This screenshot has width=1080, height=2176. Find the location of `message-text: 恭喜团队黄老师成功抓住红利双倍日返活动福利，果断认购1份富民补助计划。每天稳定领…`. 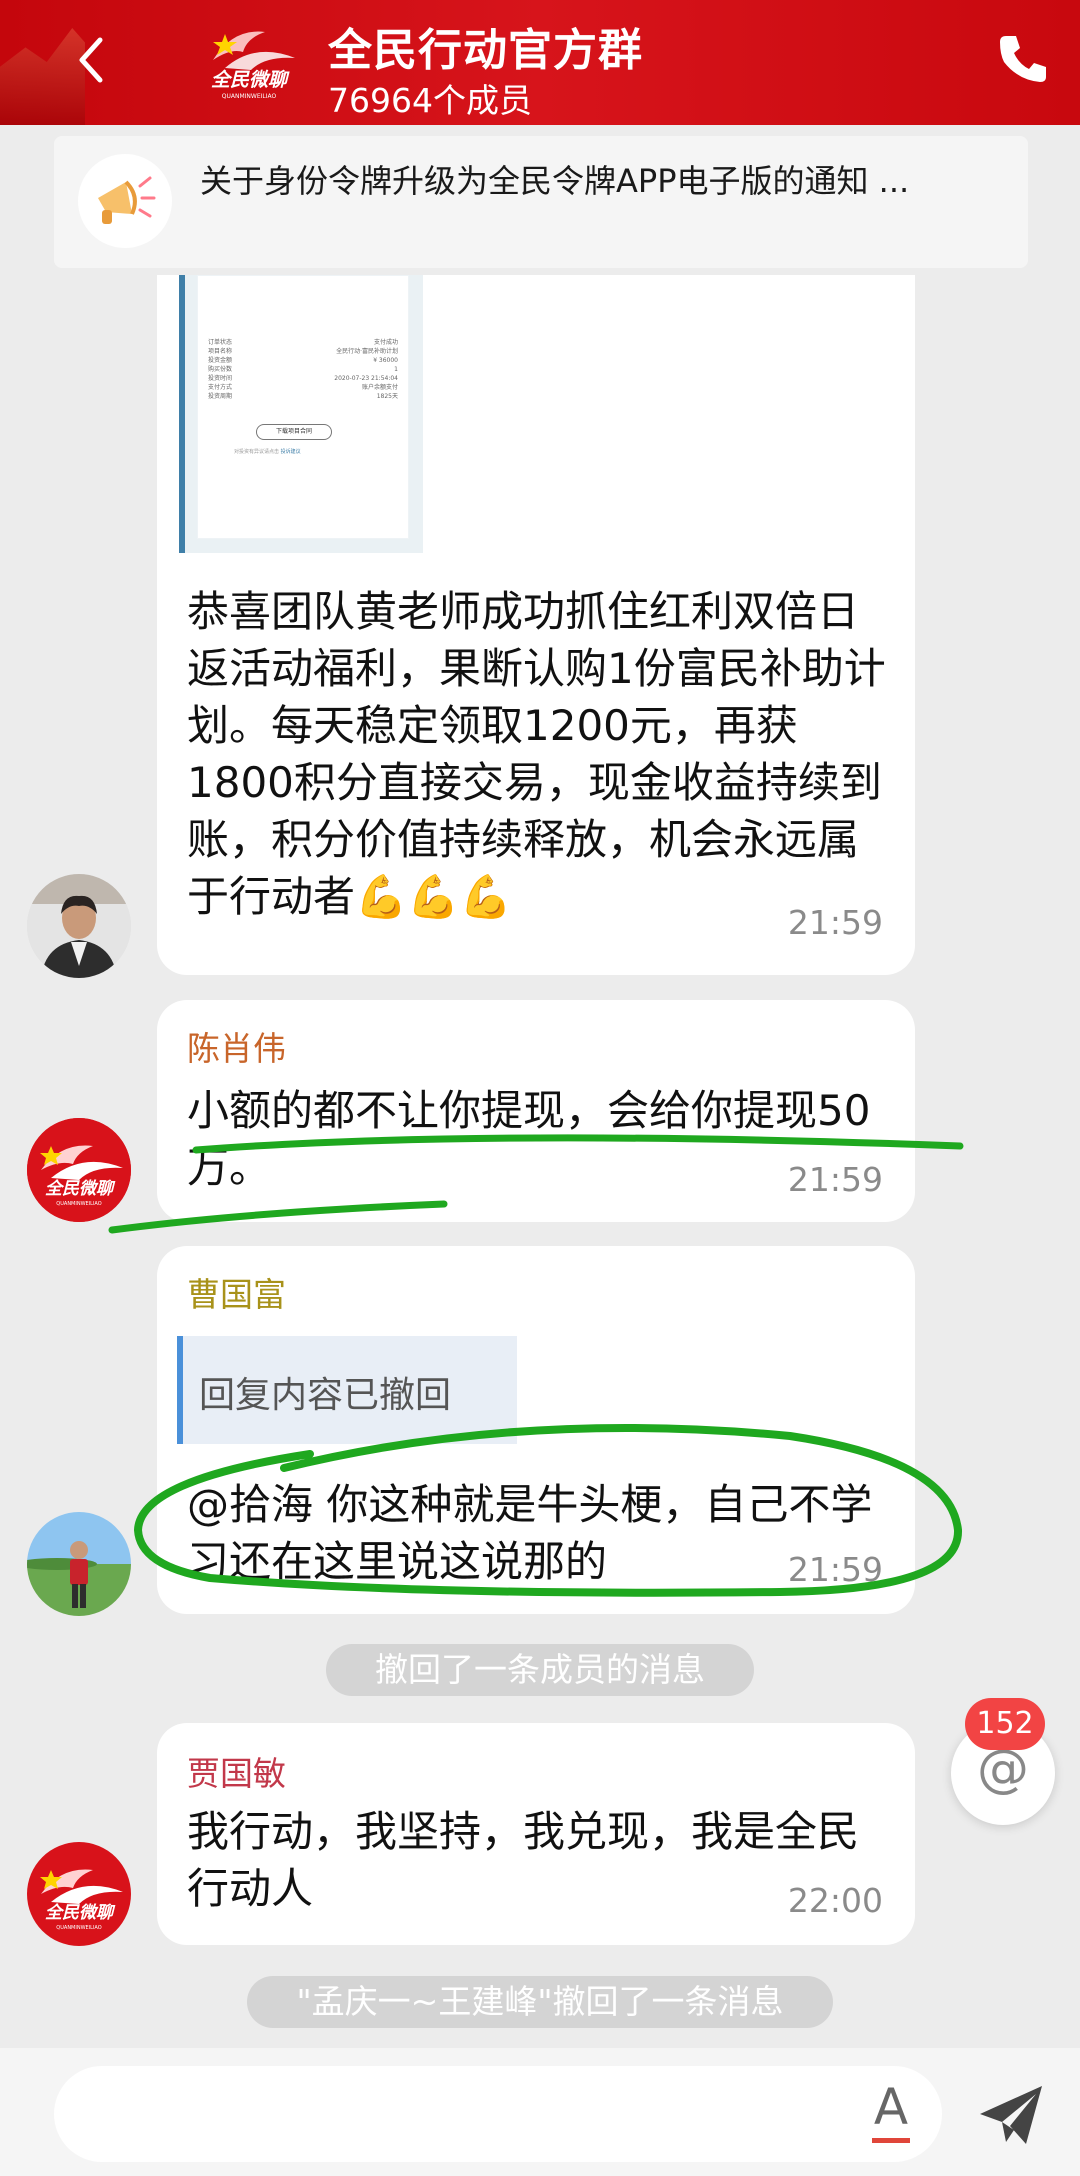

message-text: 恭喜团队黄老师成功抓住红利双倍日返活动福利，果断认购1份富民补助计划。每天稳定领… is located at coordinates (536, 754).